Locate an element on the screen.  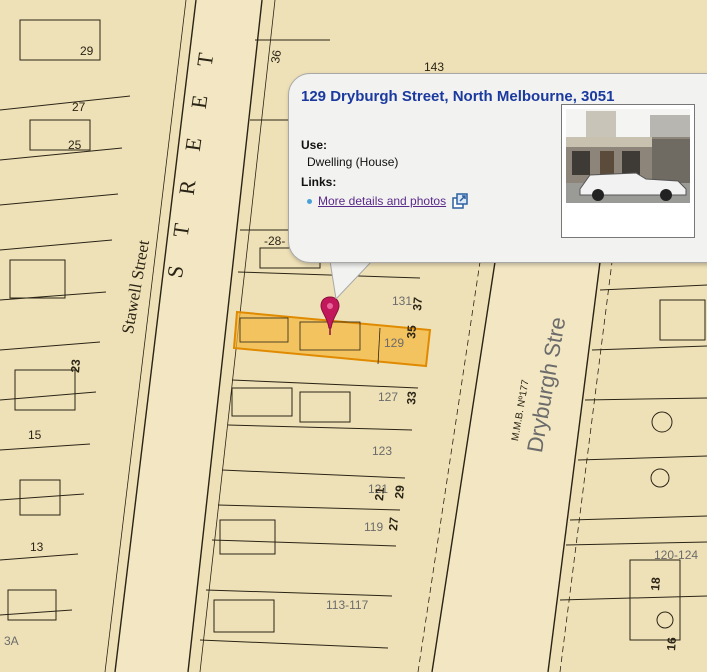
lot-number: 35 is located at coordinates (412, 332).